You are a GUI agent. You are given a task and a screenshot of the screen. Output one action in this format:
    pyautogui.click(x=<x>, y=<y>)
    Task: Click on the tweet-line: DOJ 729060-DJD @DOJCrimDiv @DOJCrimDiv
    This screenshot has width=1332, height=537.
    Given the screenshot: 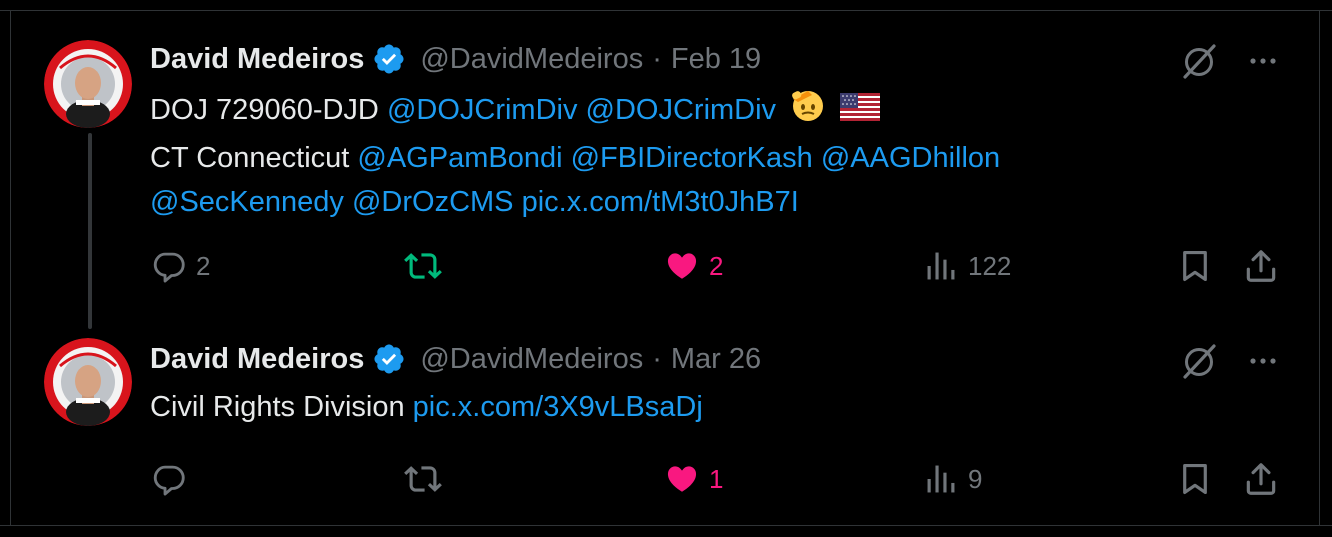 What is the action you would take?
    pyautogui.click(x=710, y=111)
    